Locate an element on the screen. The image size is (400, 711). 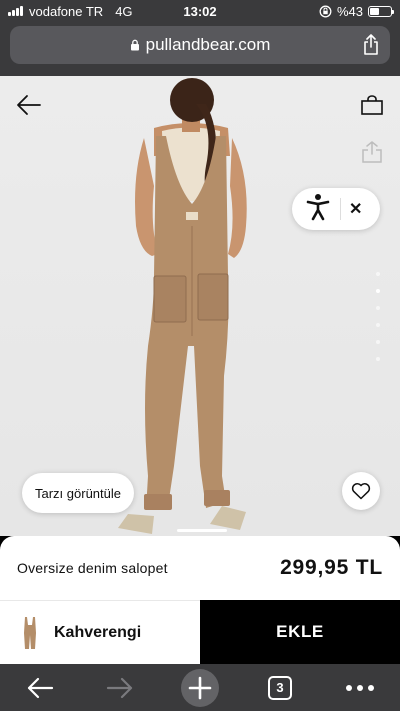
browser-bar: pullandbear.com is located at coordinates (200, 49).